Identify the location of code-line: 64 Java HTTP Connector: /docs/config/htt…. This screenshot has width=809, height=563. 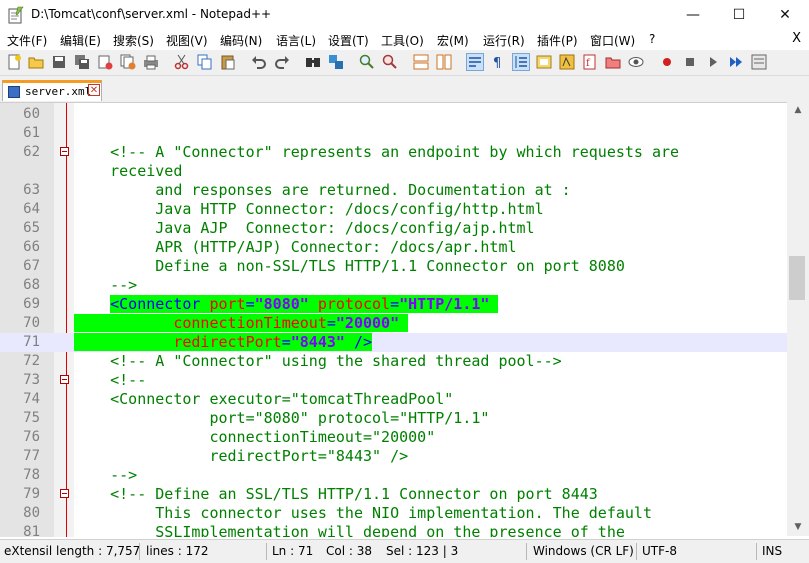
(393, 209).